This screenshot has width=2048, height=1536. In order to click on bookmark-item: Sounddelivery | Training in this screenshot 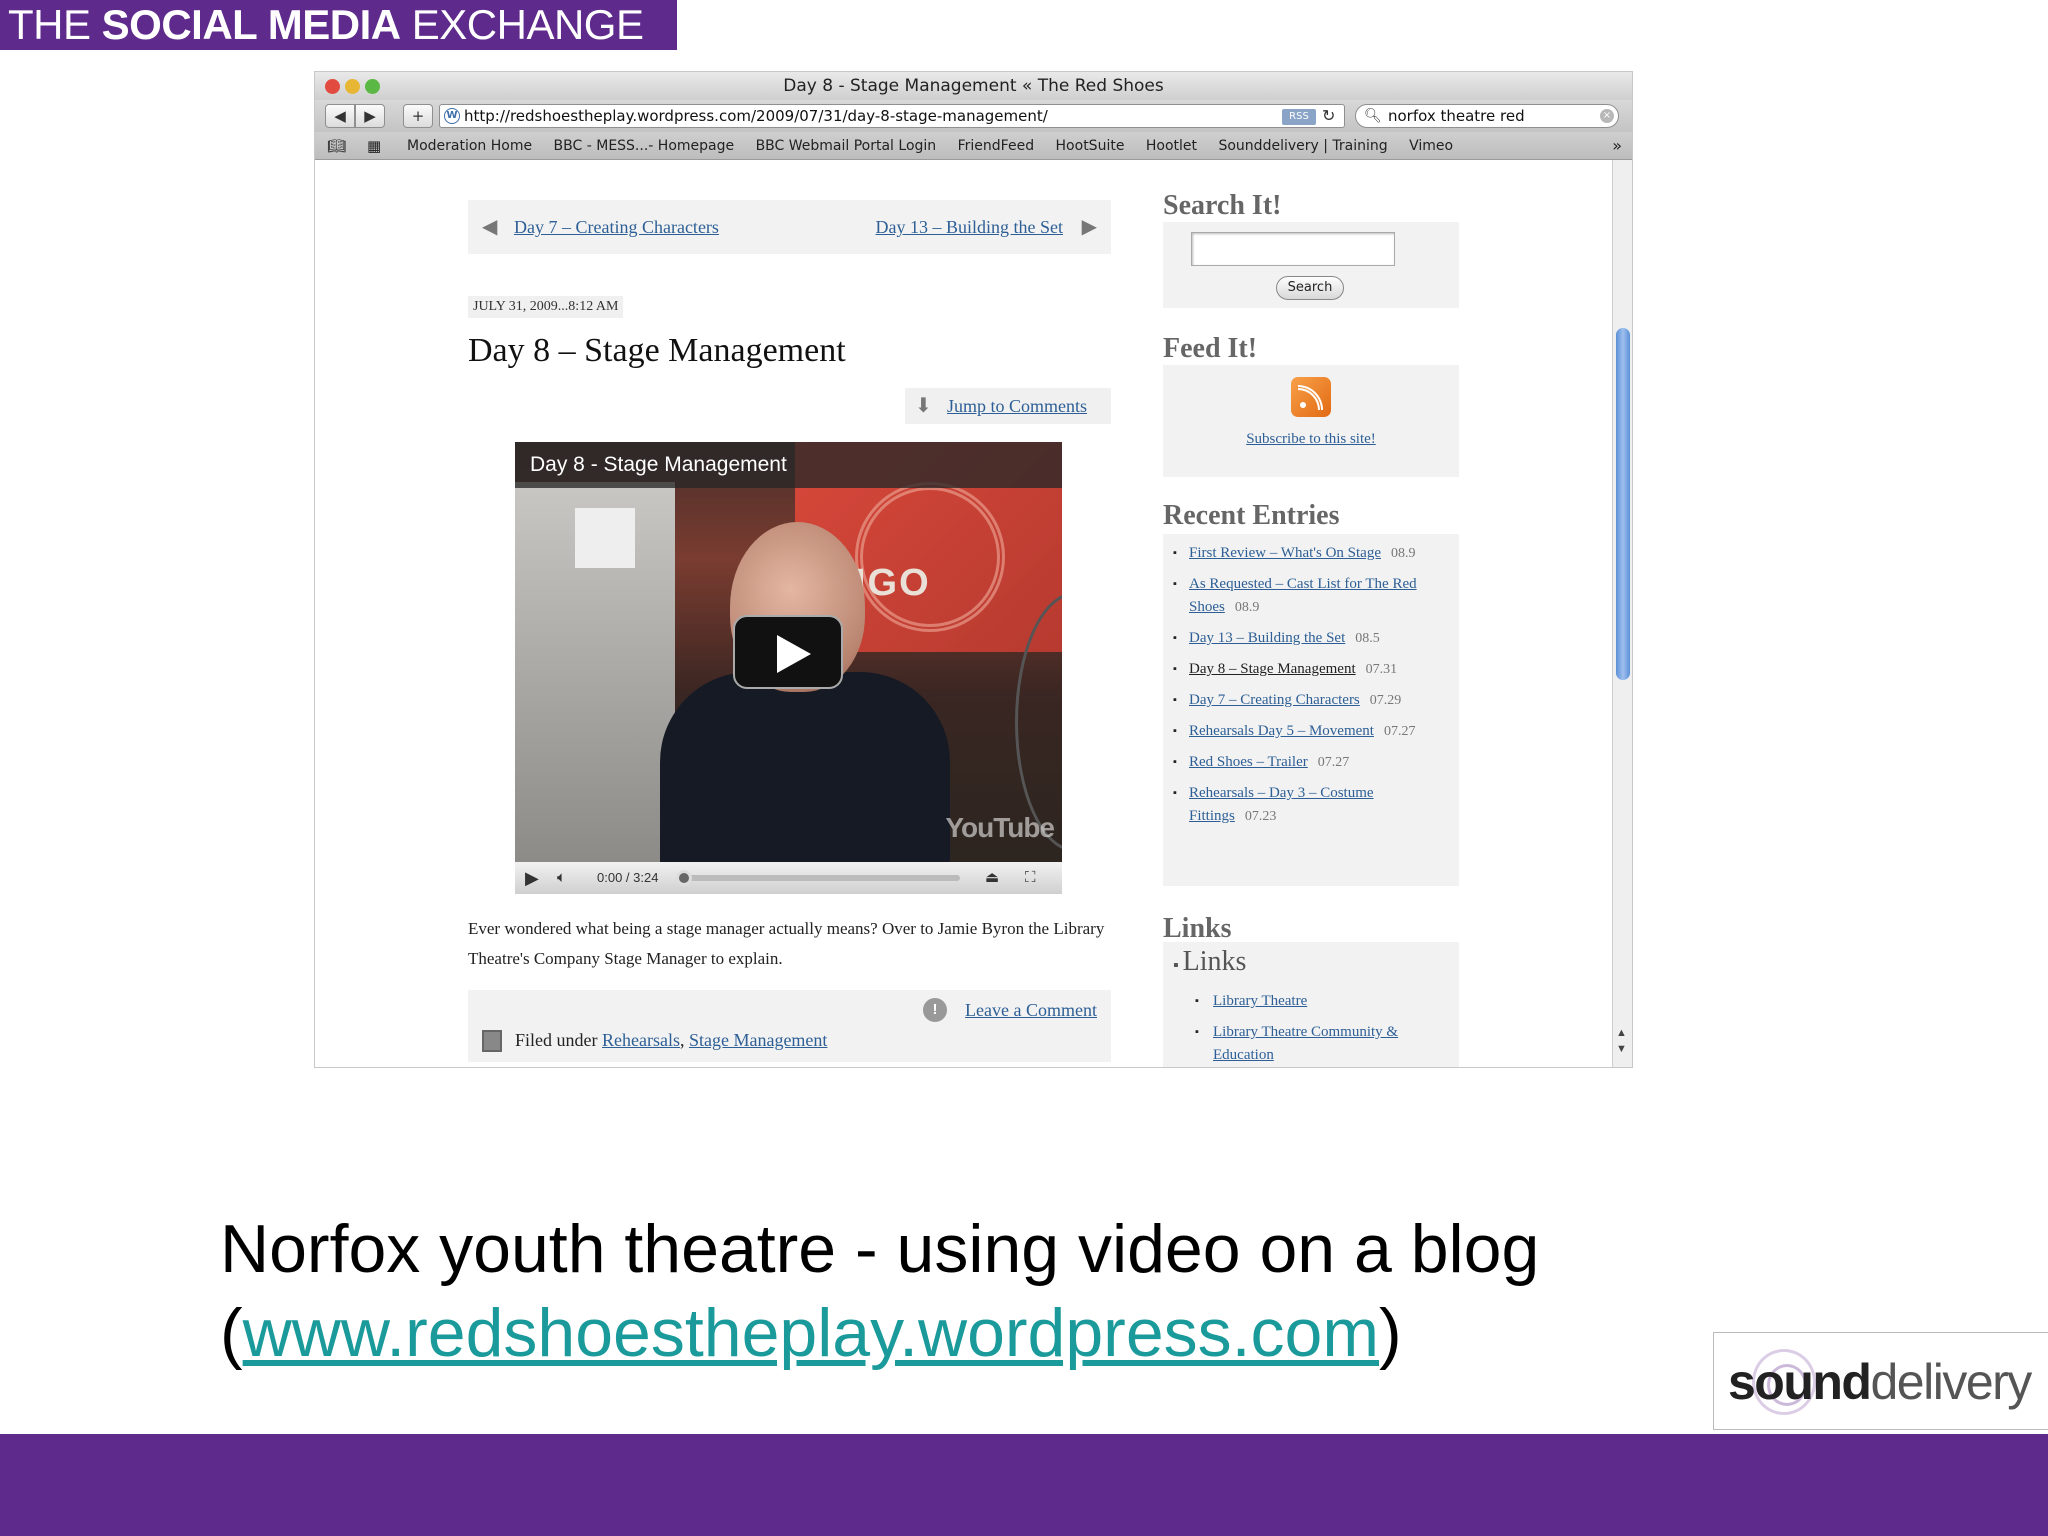, I will do `click(1302, 146)`.